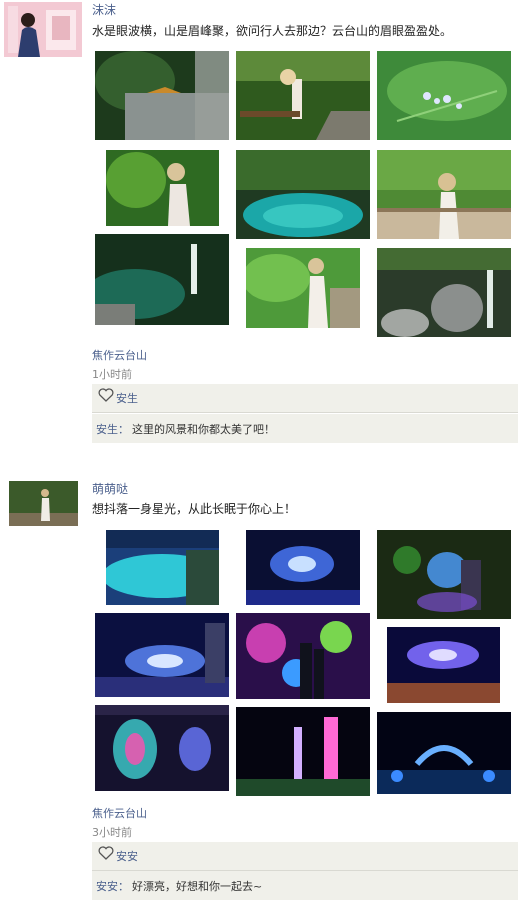 Image resolution: width=518 pixels, height=900 pixels. I want to click on post-time: 3小时前, so click(112, 832).